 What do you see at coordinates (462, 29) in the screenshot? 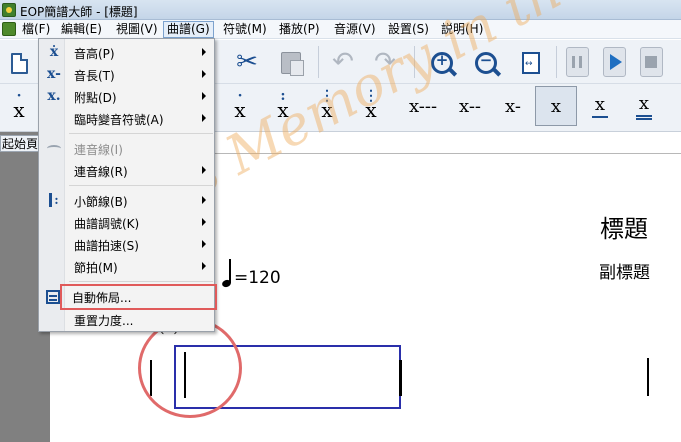
I see `menu-help: 説明(H)` at bounding box center [462, 29].